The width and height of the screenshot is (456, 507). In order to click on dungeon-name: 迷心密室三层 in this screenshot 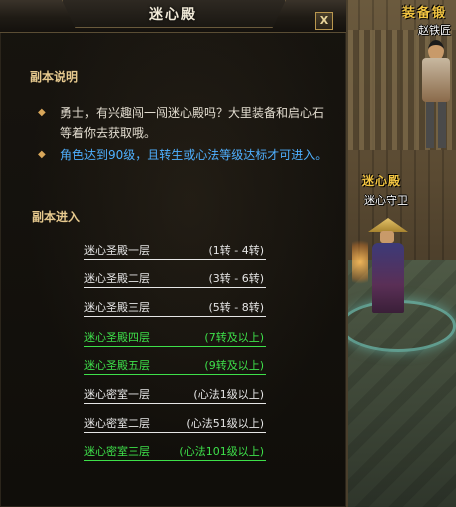, I will do `click(117, 451)`.